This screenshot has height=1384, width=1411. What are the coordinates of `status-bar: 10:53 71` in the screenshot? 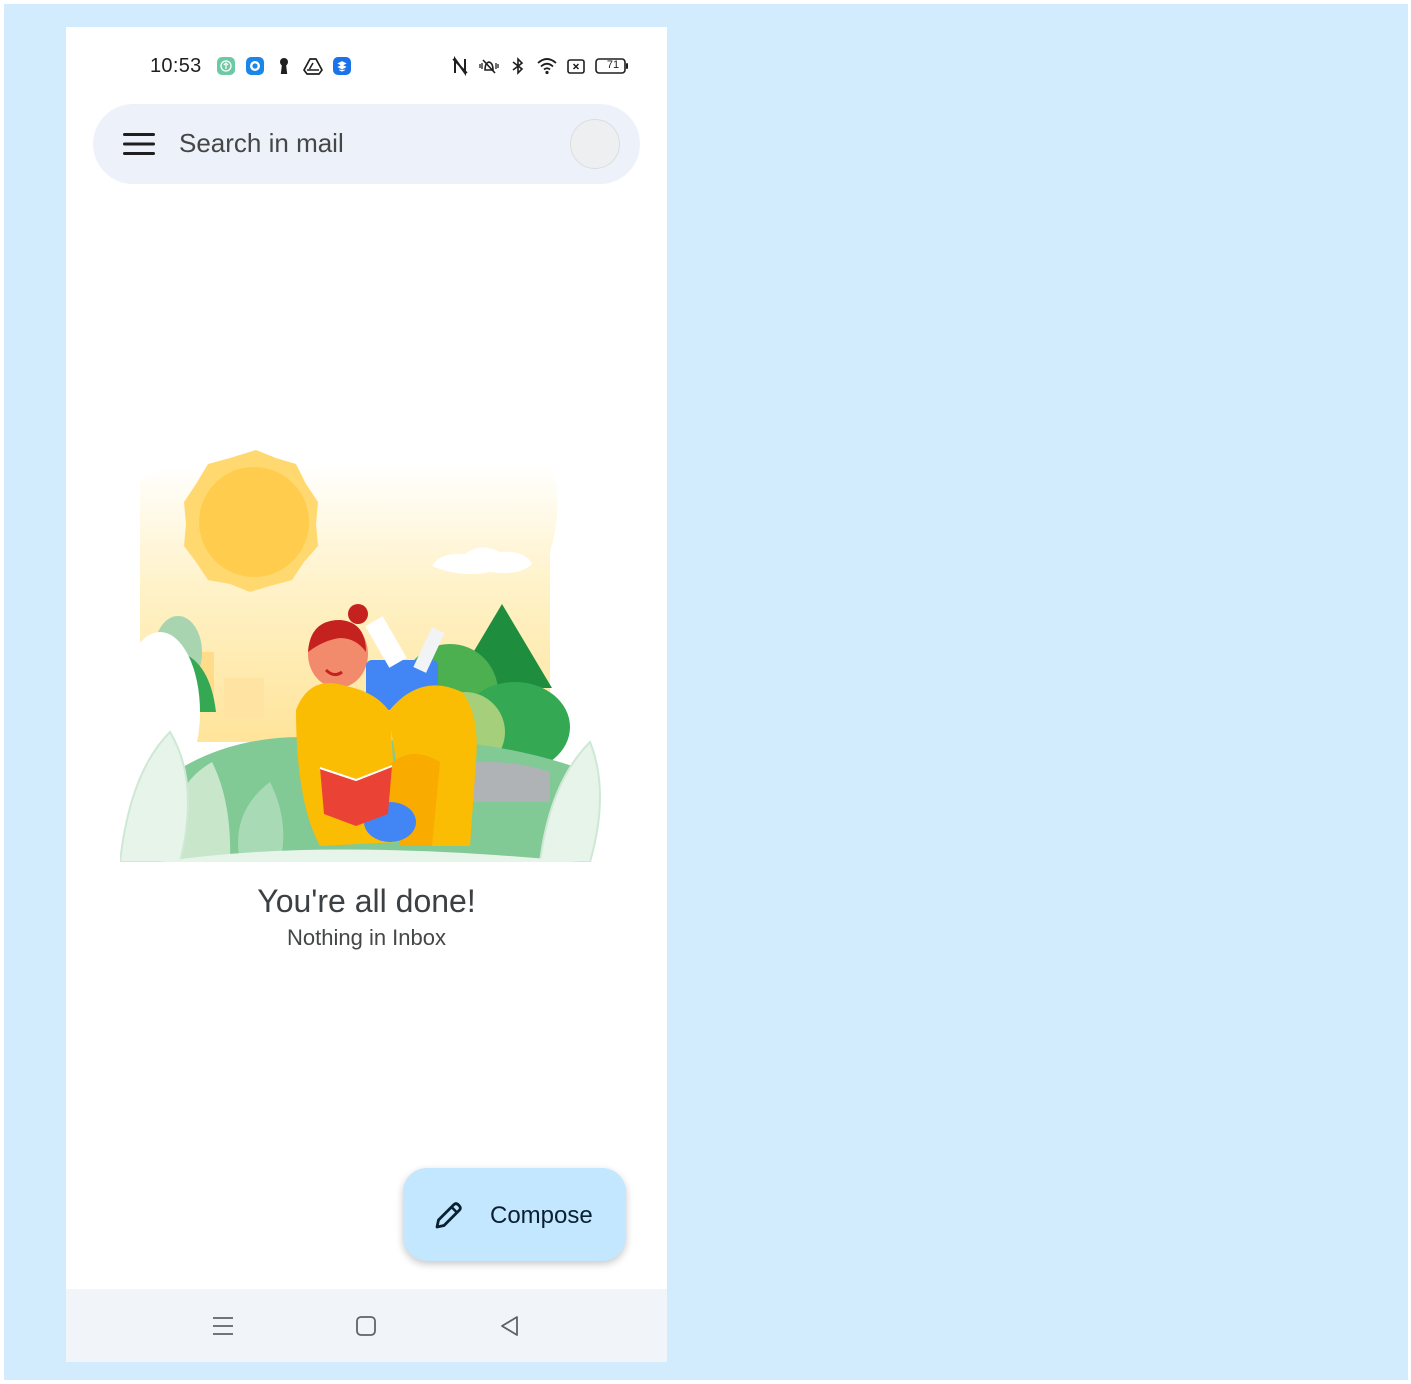 It's located at (366, 65).